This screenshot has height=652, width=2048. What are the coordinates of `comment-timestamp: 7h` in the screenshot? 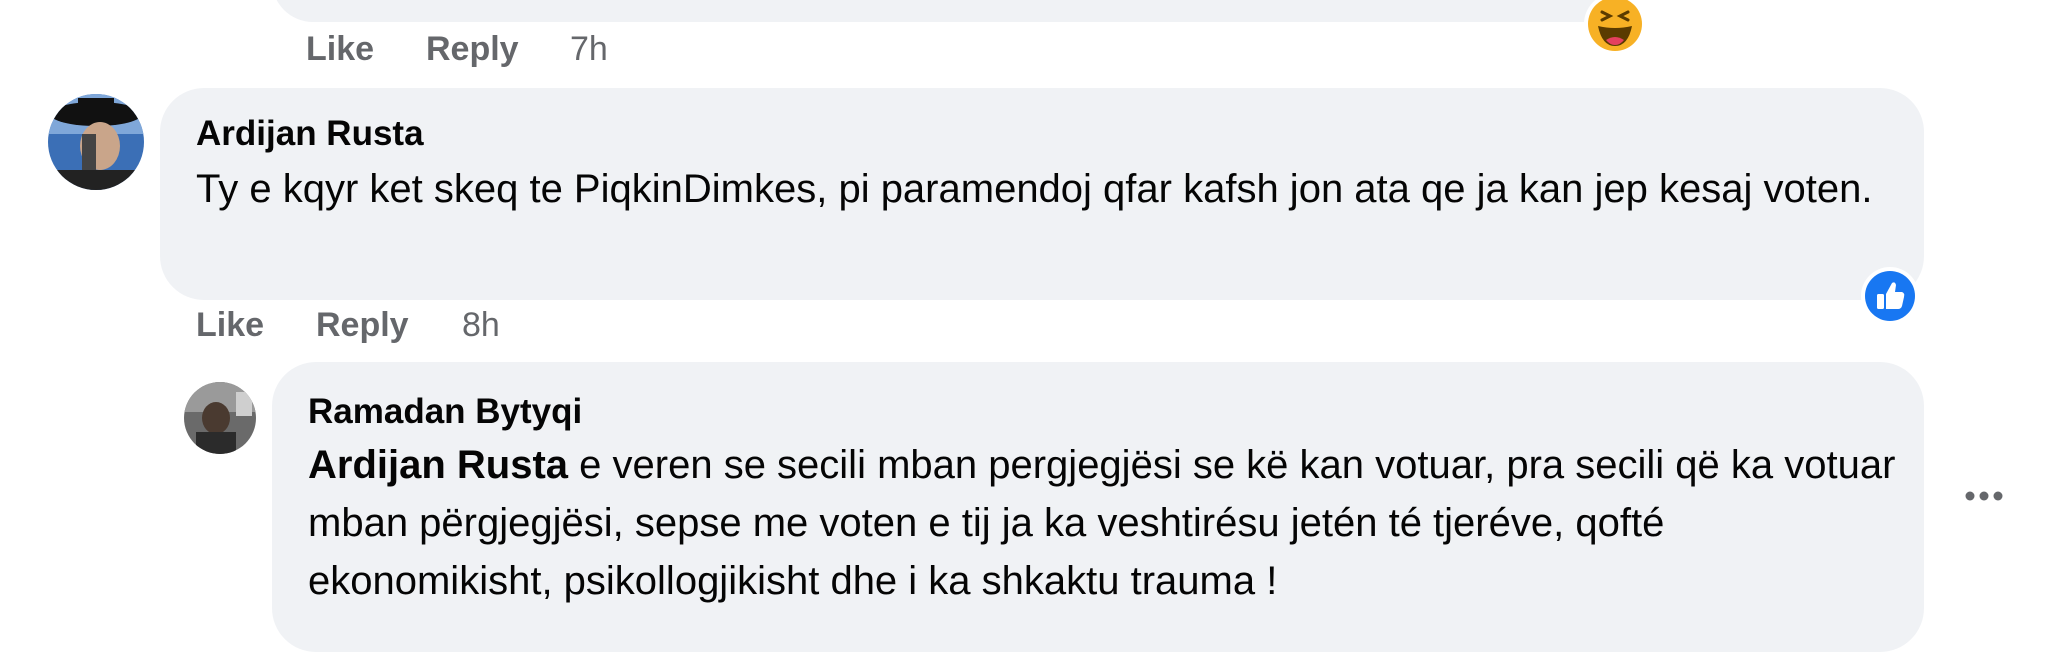 It's located at (589, 49).